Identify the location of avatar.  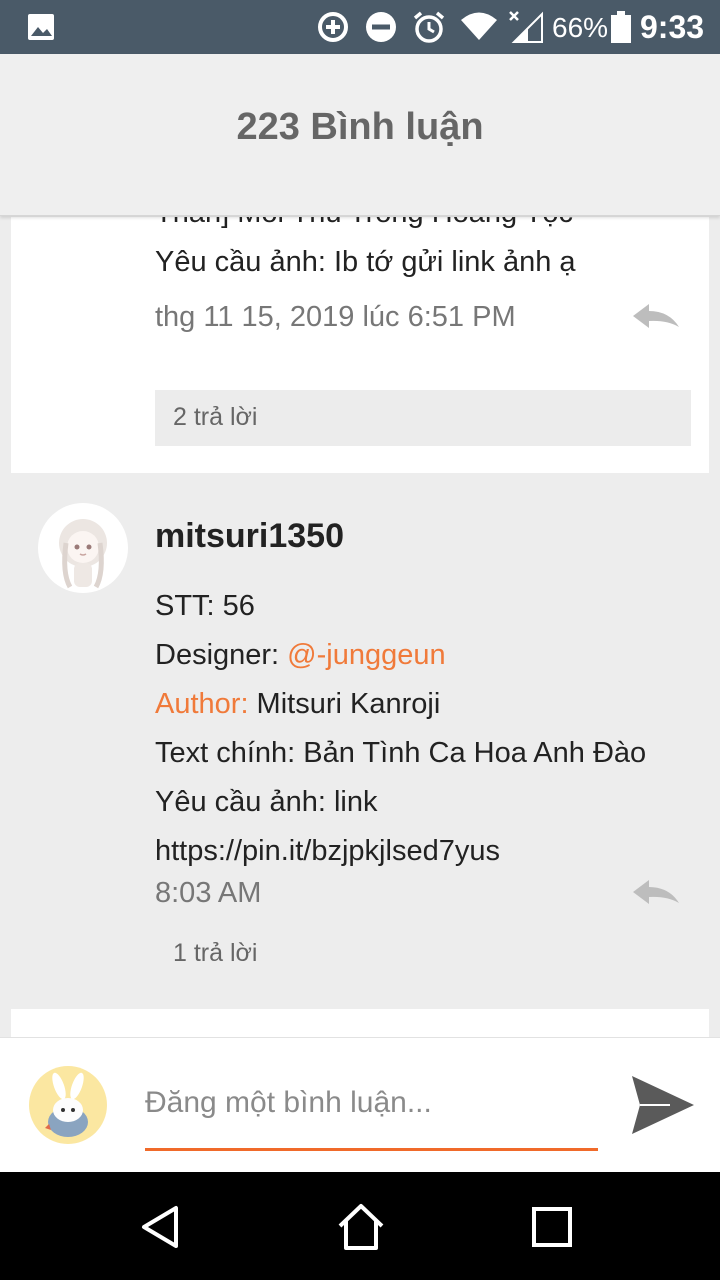
(83, 548).